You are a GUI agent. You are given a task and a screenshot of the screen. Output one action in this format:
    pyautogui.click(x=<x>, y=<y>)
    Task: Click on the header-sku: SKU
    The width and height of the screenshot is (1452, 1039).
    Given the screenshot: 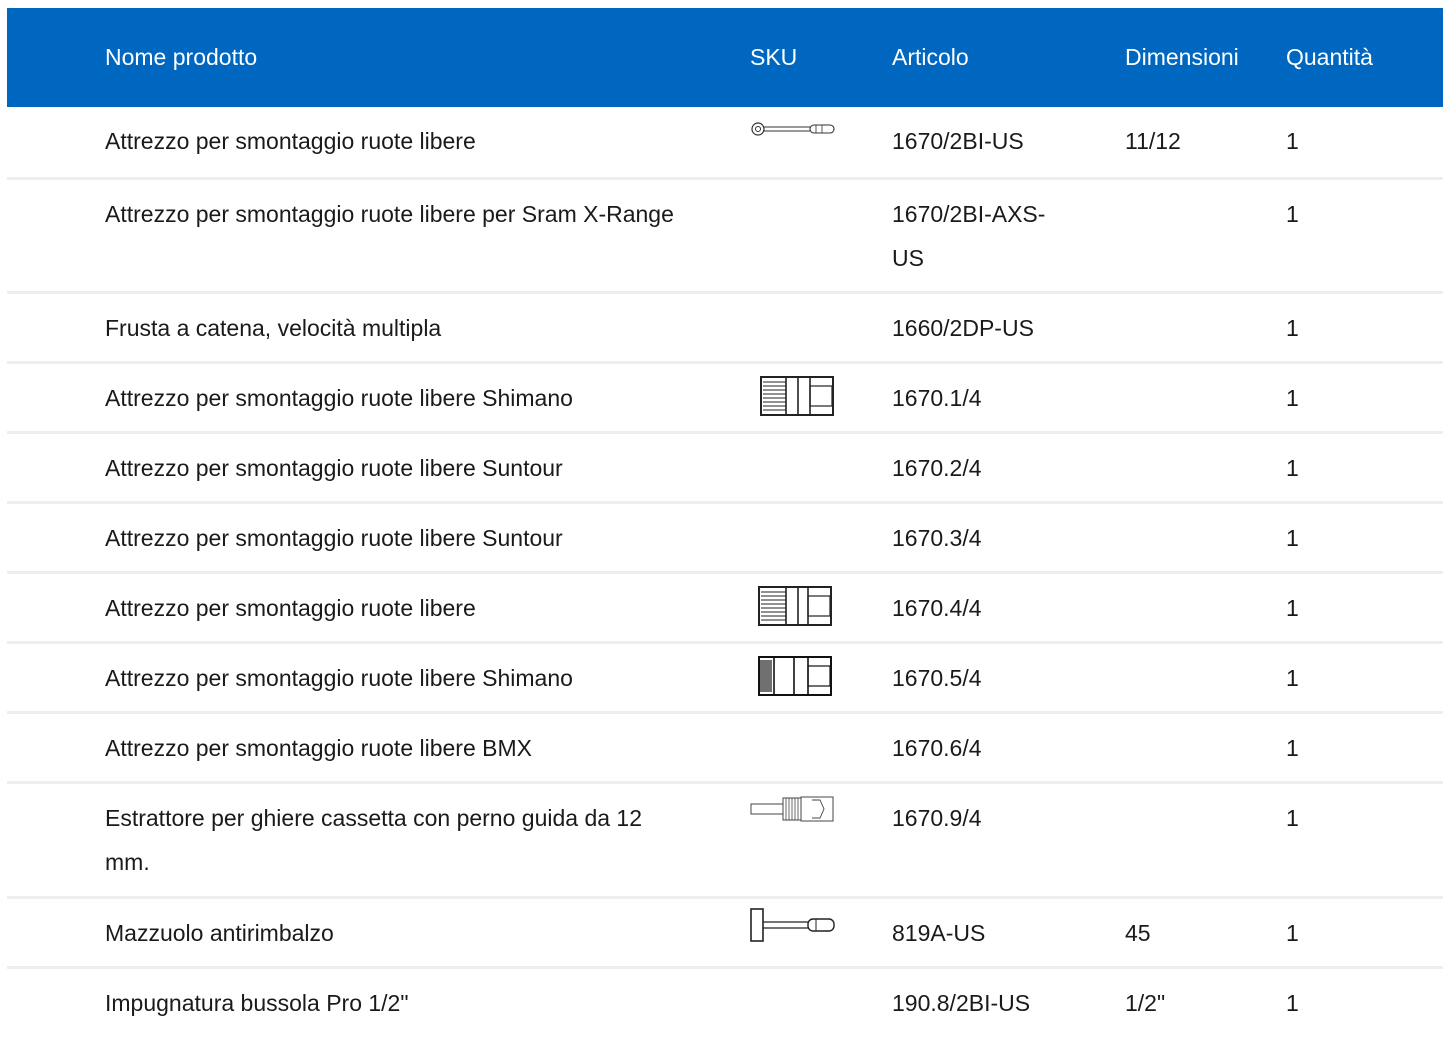 What is the action you would take?
    pyautogui.click(x=774, y=57)
    